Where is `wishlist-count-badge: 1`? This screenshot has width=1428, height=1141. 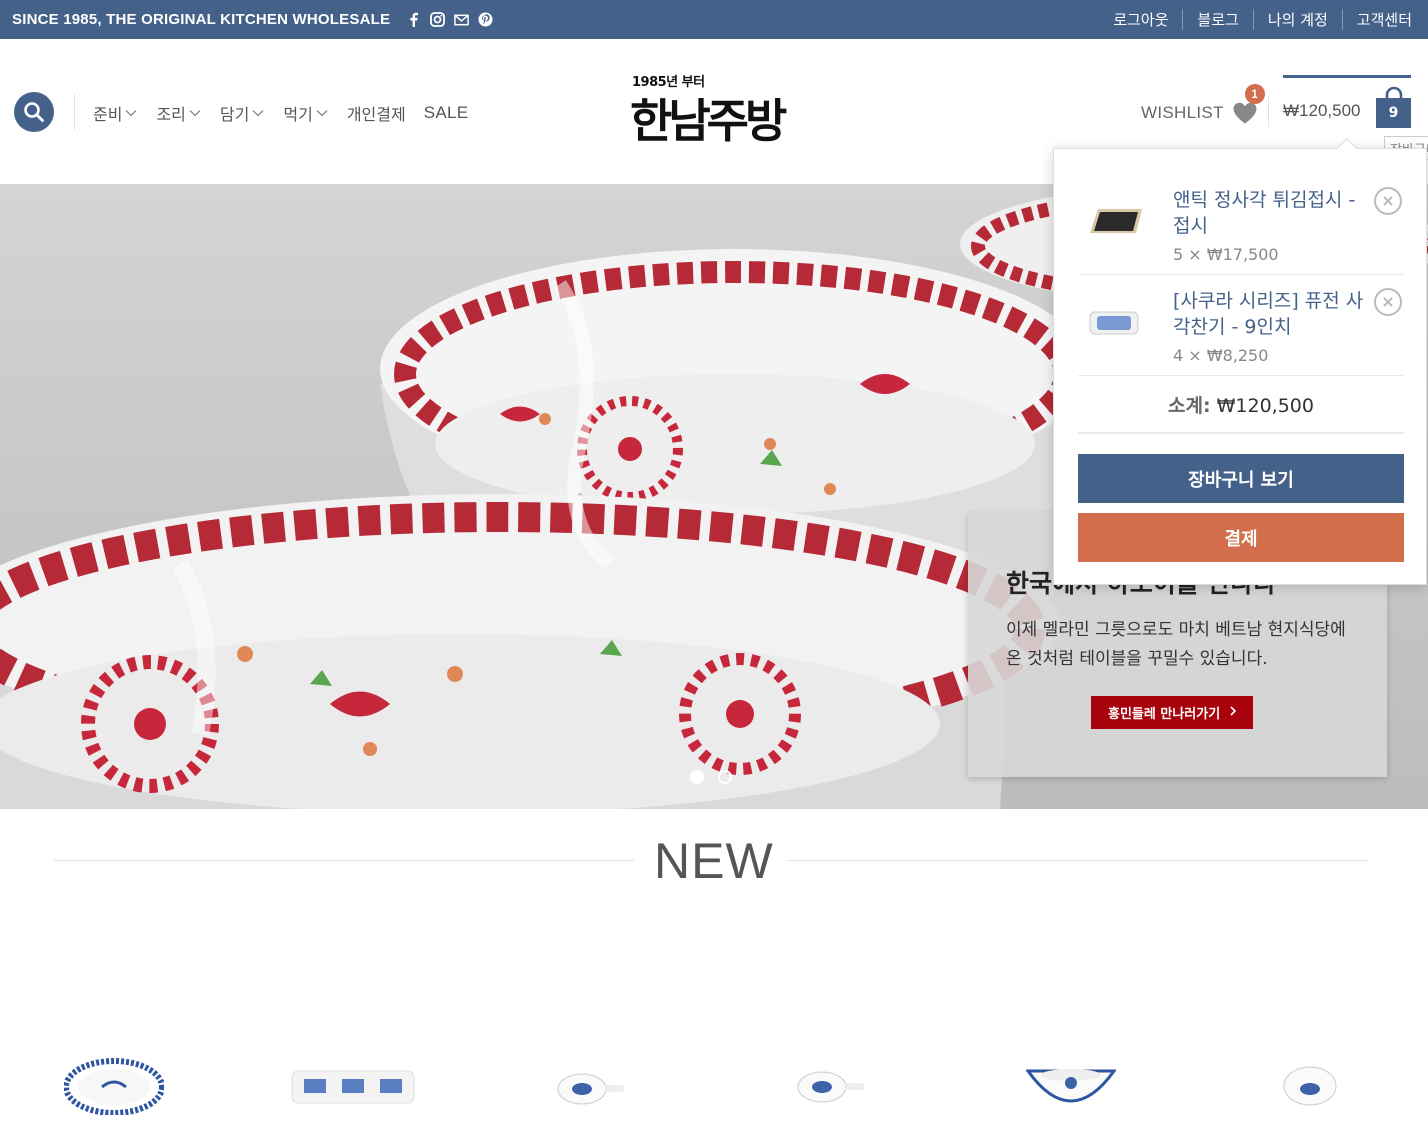 wishlist-count-badge: 1 is located at coordinates (1254, 94).